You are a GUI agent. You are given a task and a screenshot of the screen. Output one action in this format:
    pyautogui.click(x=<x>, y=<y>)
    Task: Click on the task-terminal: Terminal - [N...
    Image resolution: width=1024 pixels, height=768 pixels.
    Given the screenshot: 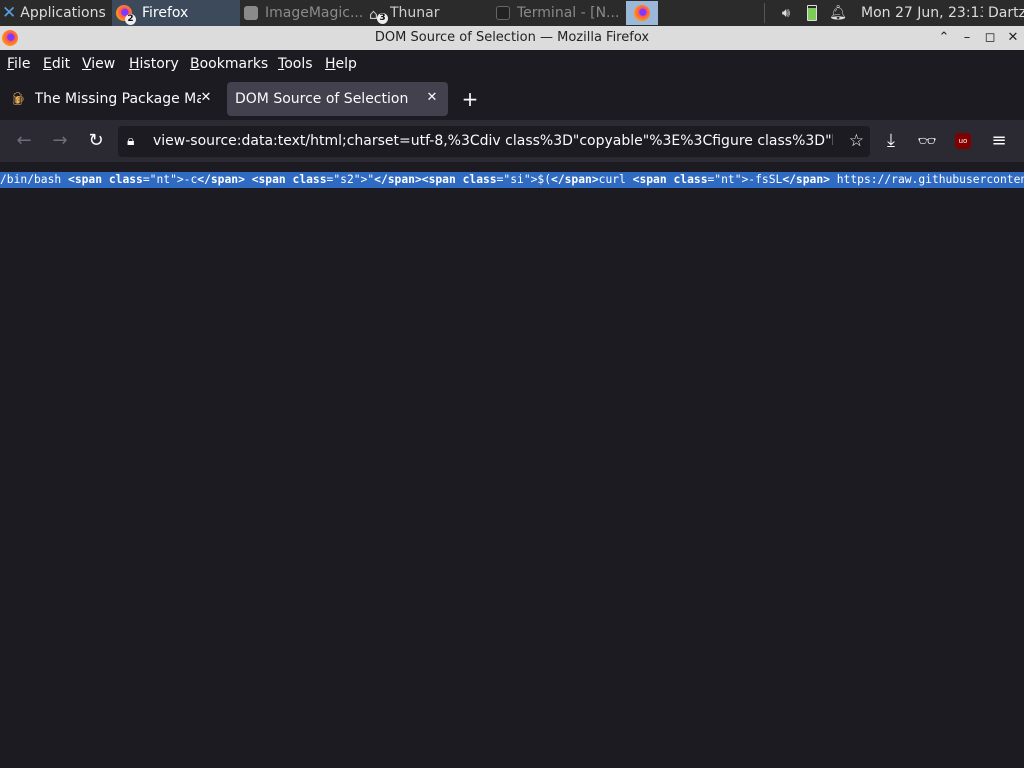 What is the action you would take?
    pyautogui.click(x=560, y=13)
    